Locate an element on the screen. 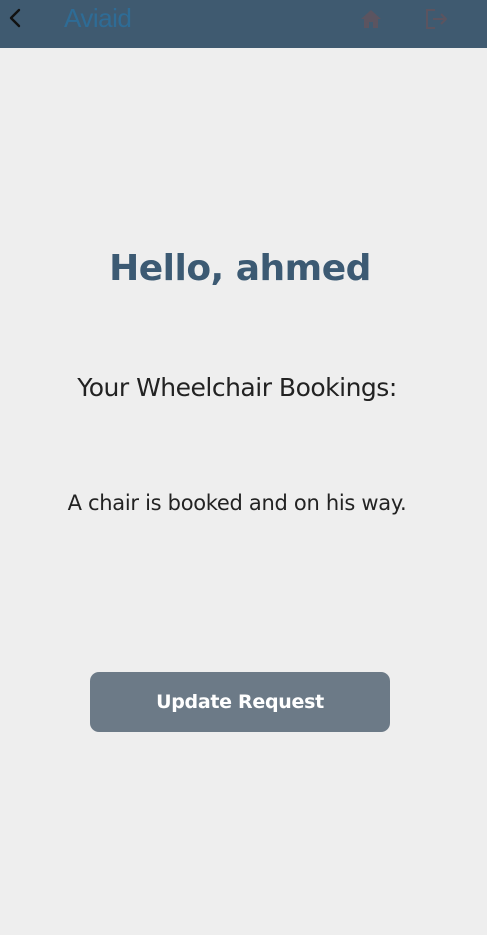 This screenshot has height=935, width=487. back-button is located at coordinates (15, 20).